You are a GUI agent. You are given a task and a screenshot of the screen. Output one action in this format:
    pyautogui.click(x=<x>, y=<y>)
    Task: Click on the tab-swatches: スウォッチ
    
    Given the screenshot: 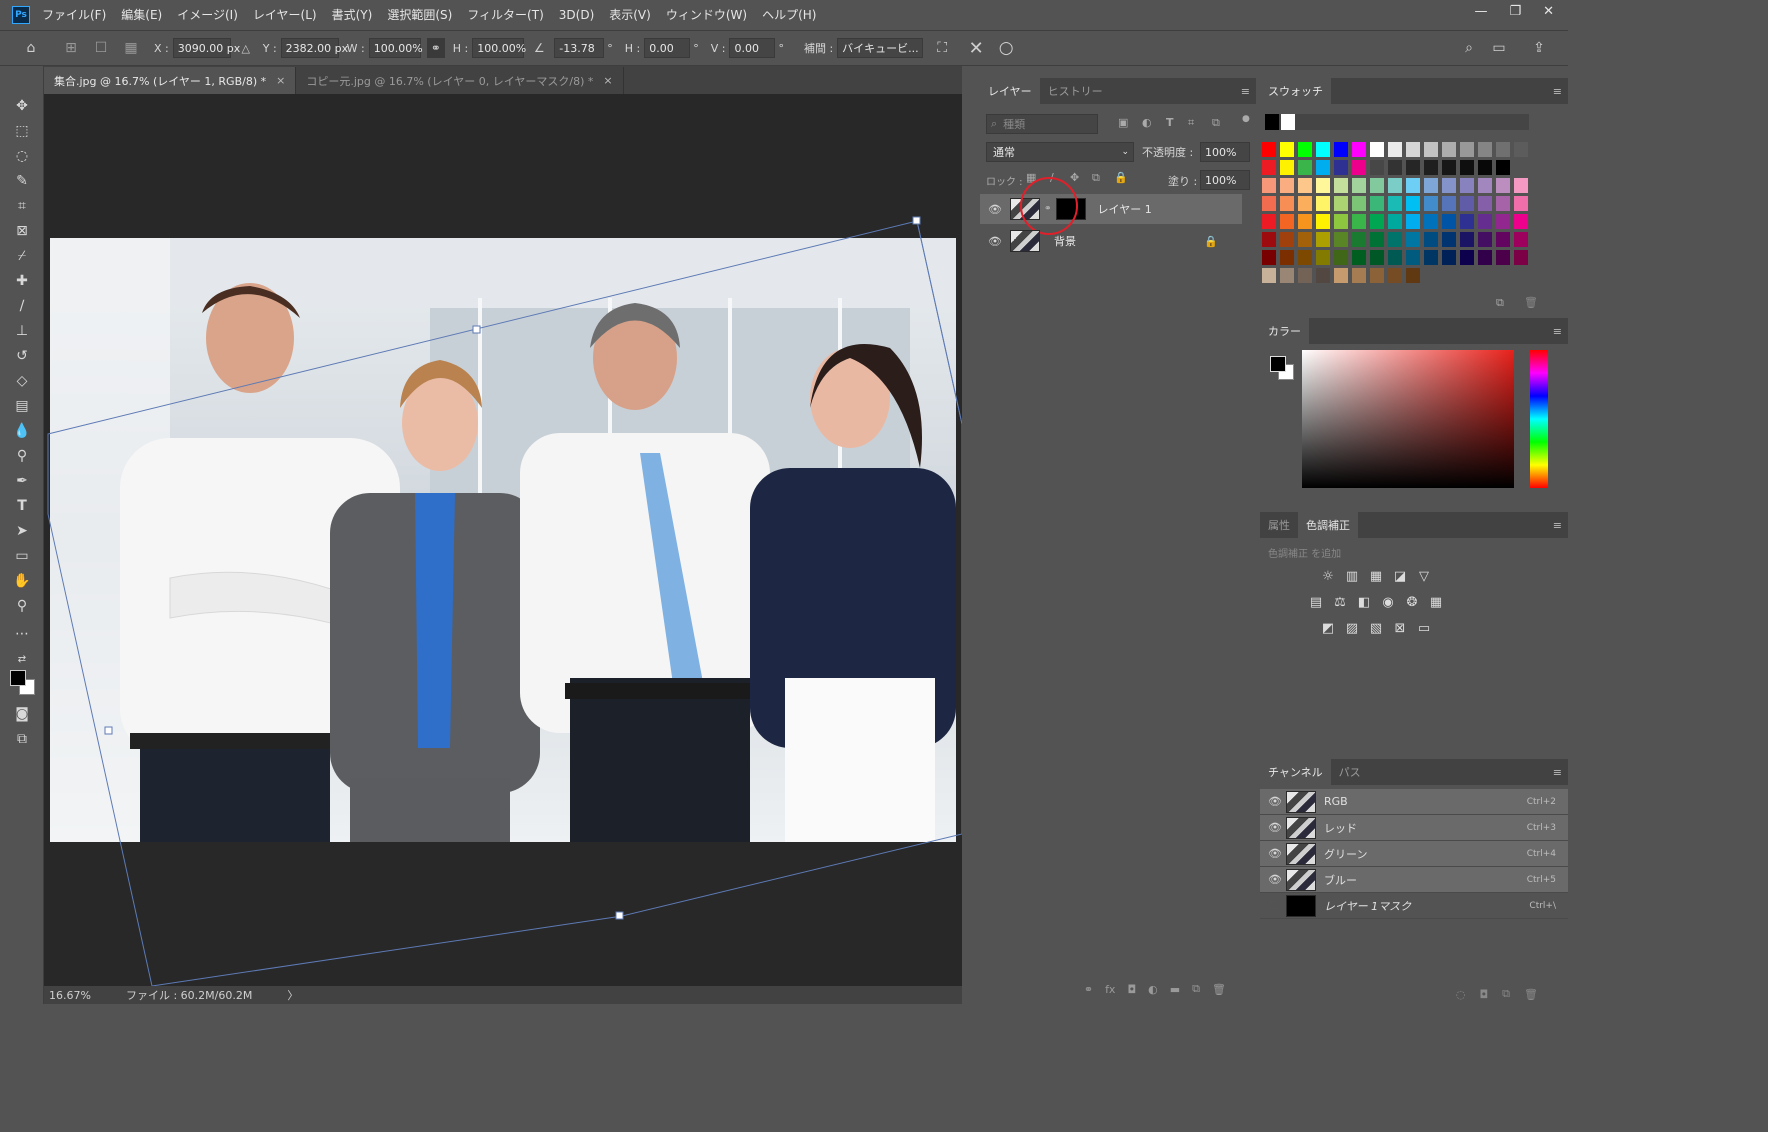 What is the action you would take?
    pyautogui.click(x=1295, y=91)
    